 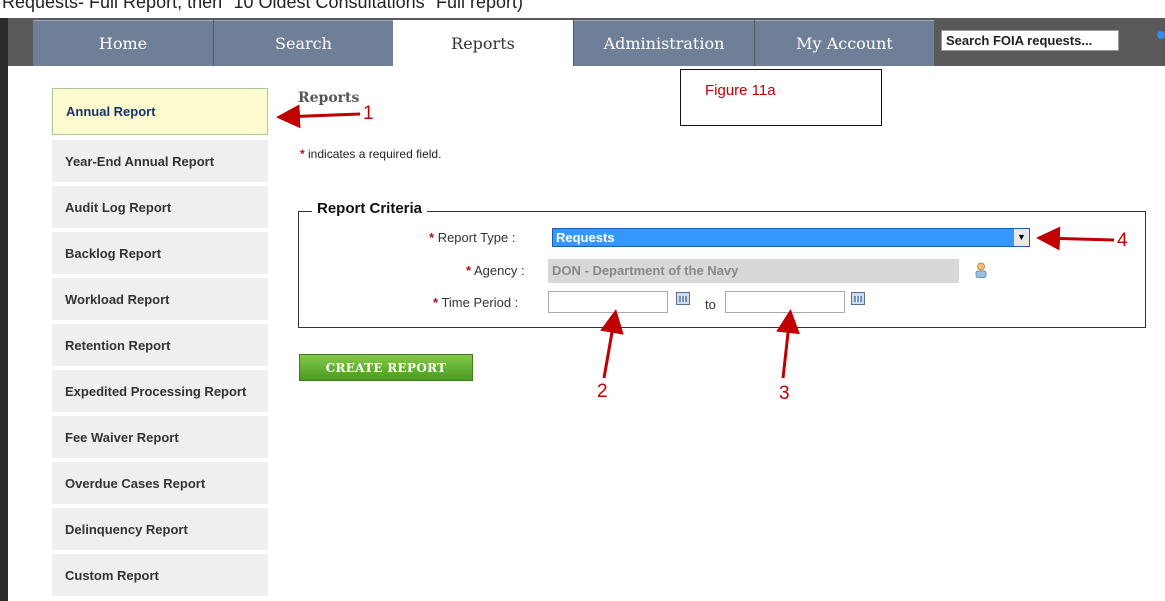 I want to click on annotation-number-1: 1, so click(x=368, y=113).